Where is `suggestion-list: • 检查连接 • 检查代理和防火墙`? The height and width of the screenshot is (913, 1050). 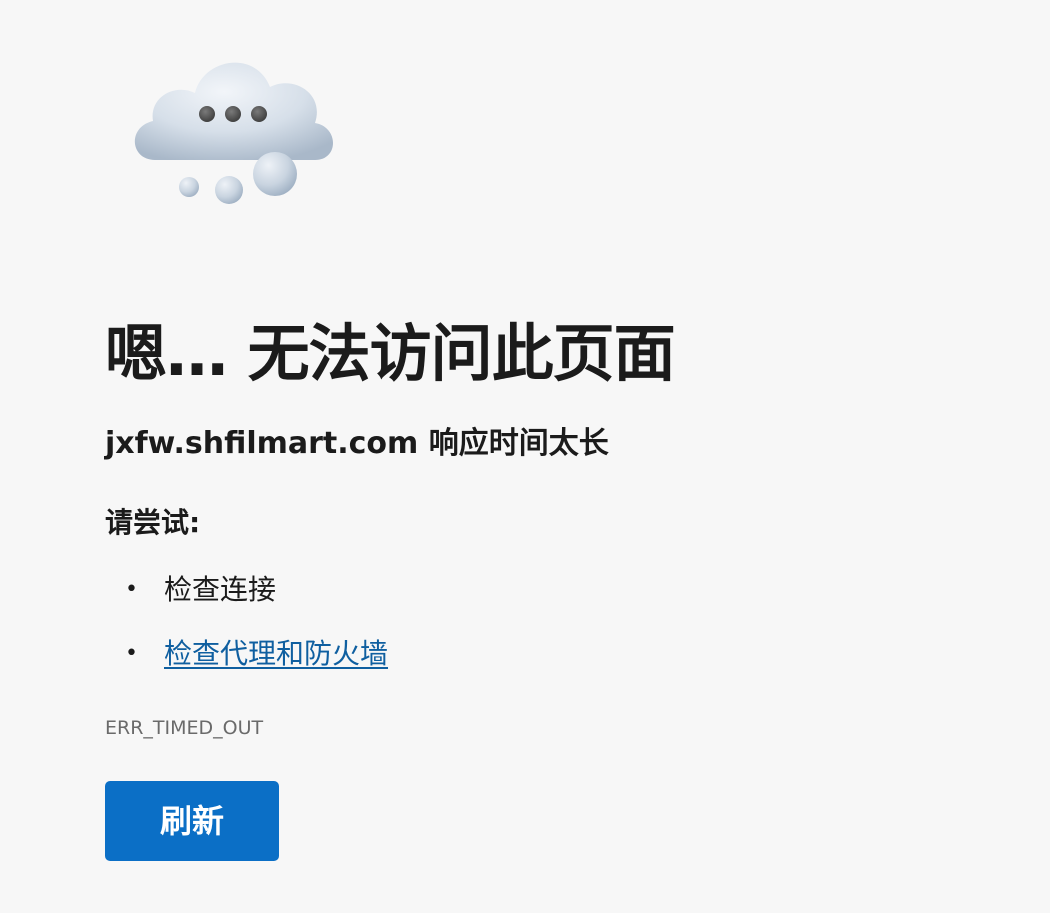
suggestion-list: • 检查连接 • 检查代理和防火墙 is located at coordinates (246, 634).